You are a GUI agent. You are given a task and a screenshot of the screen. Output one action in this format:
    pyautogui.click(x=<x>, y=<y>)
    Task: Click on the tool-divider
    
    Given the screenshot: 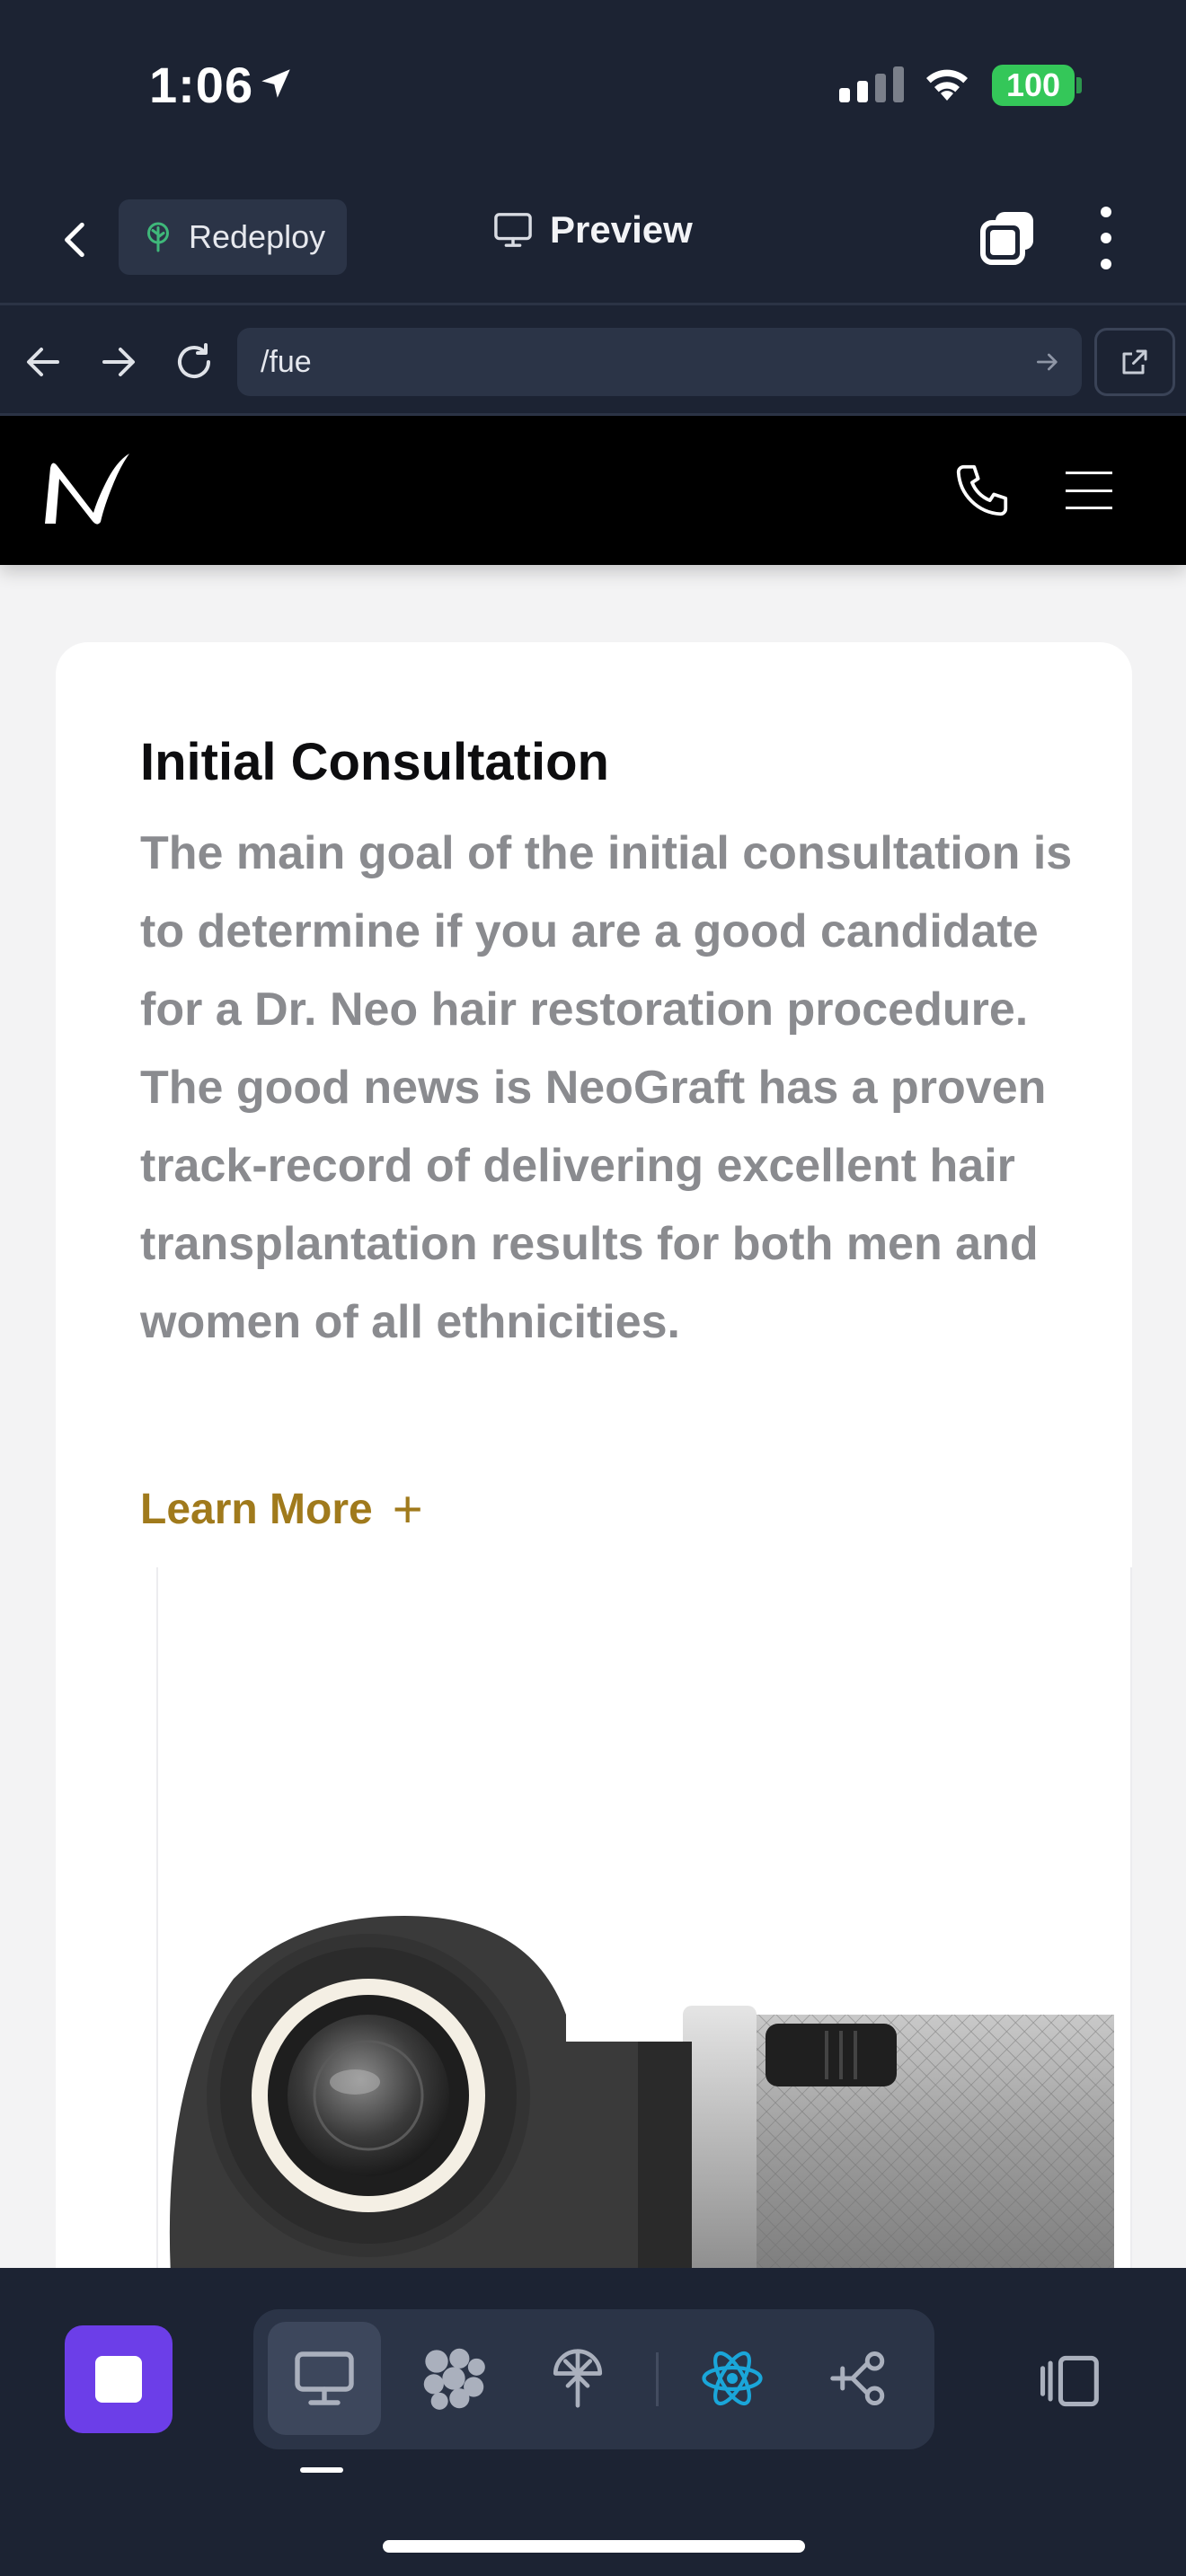 What is the action you would take?
    pyautogui.click(x=657, y=2379)
    